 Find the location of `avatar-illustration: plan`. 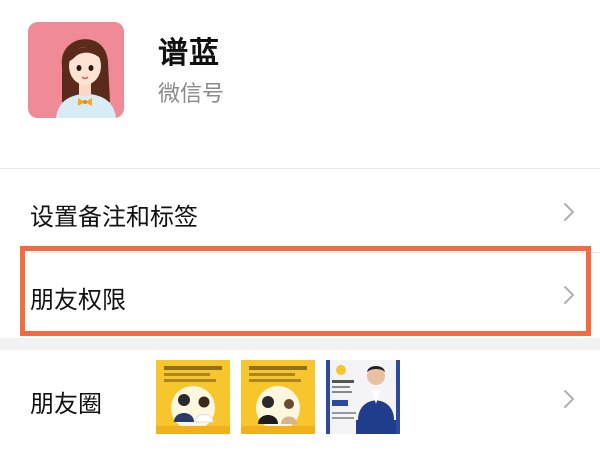

avatar-illustration: plan is located at coordinates (76, 70).